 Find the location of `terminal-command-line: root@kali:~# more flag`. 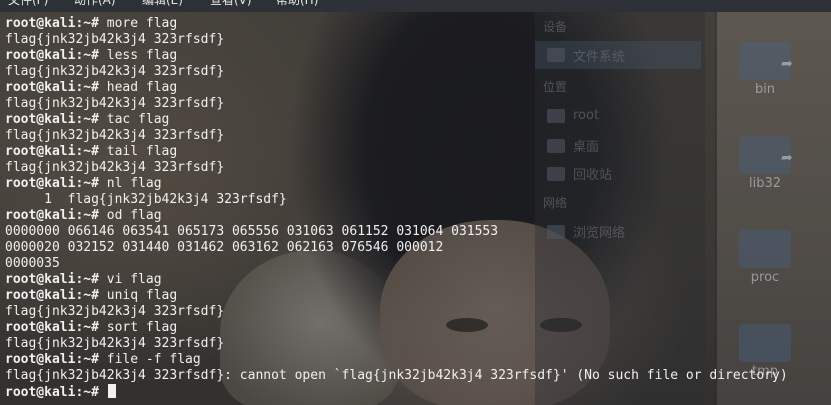

terminal-command-line: root@kali:~# more flag is located at coordinates (396, 24).